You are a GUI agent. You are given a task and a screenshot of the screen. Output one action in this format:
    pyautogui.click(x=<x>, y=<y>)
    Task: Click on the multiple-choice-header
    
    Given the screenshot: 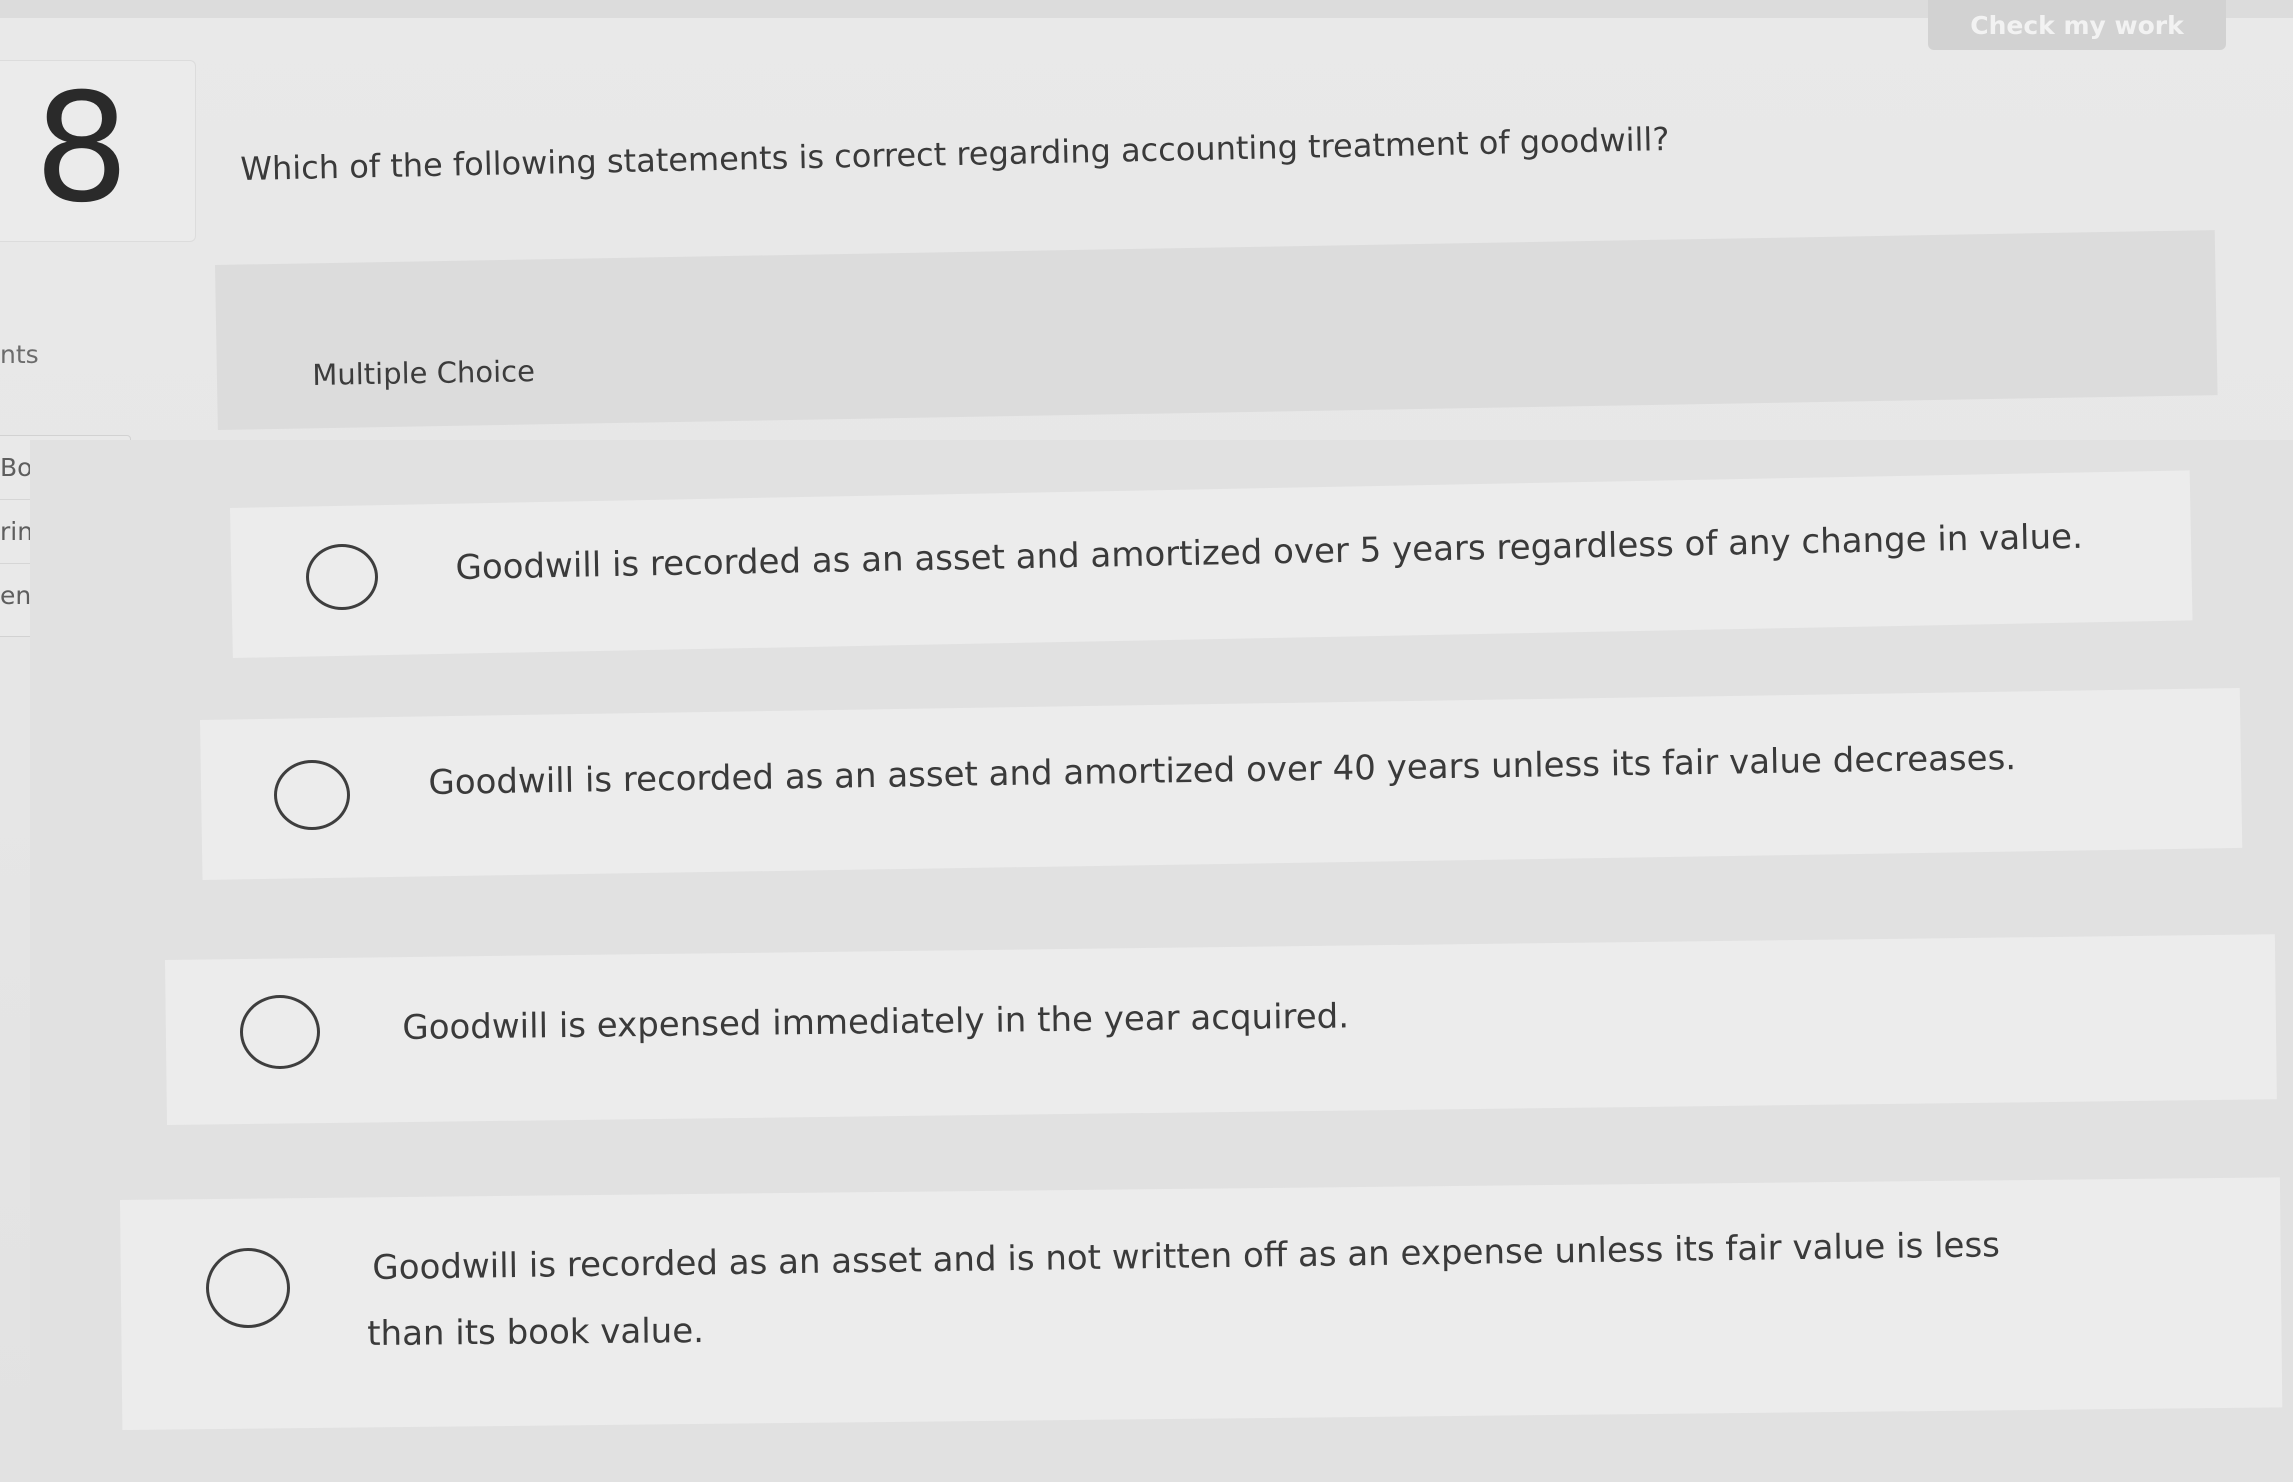 What is the action you would take?
    pyautogui.click(x=1216, y=330)
    